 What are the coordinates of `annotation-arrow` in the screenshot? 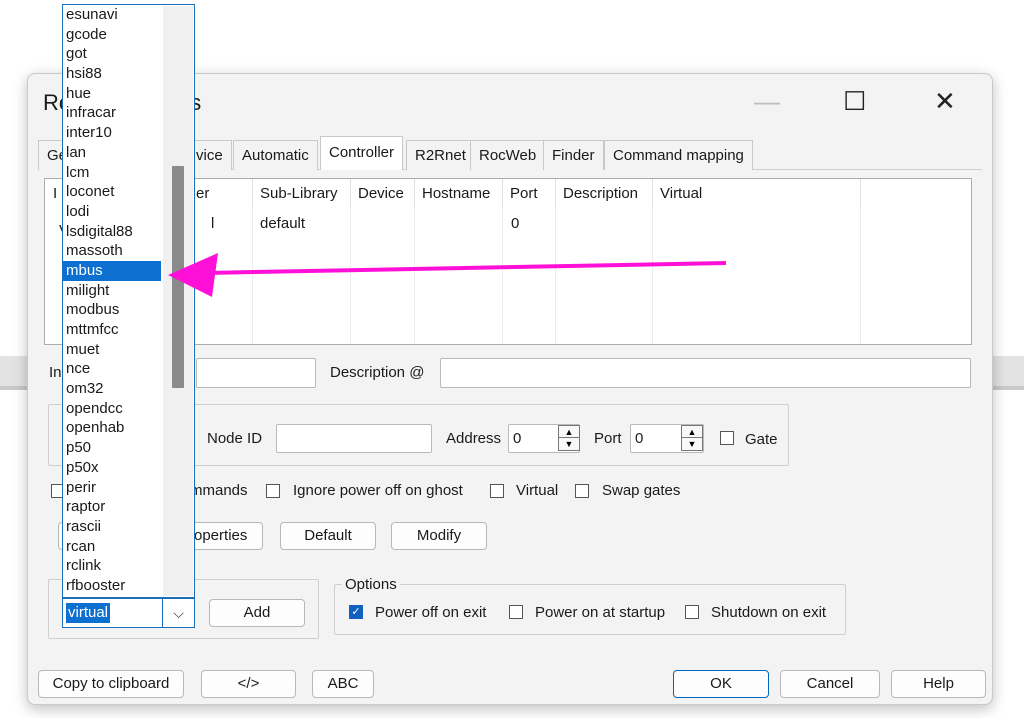 It's located at (447, 275).